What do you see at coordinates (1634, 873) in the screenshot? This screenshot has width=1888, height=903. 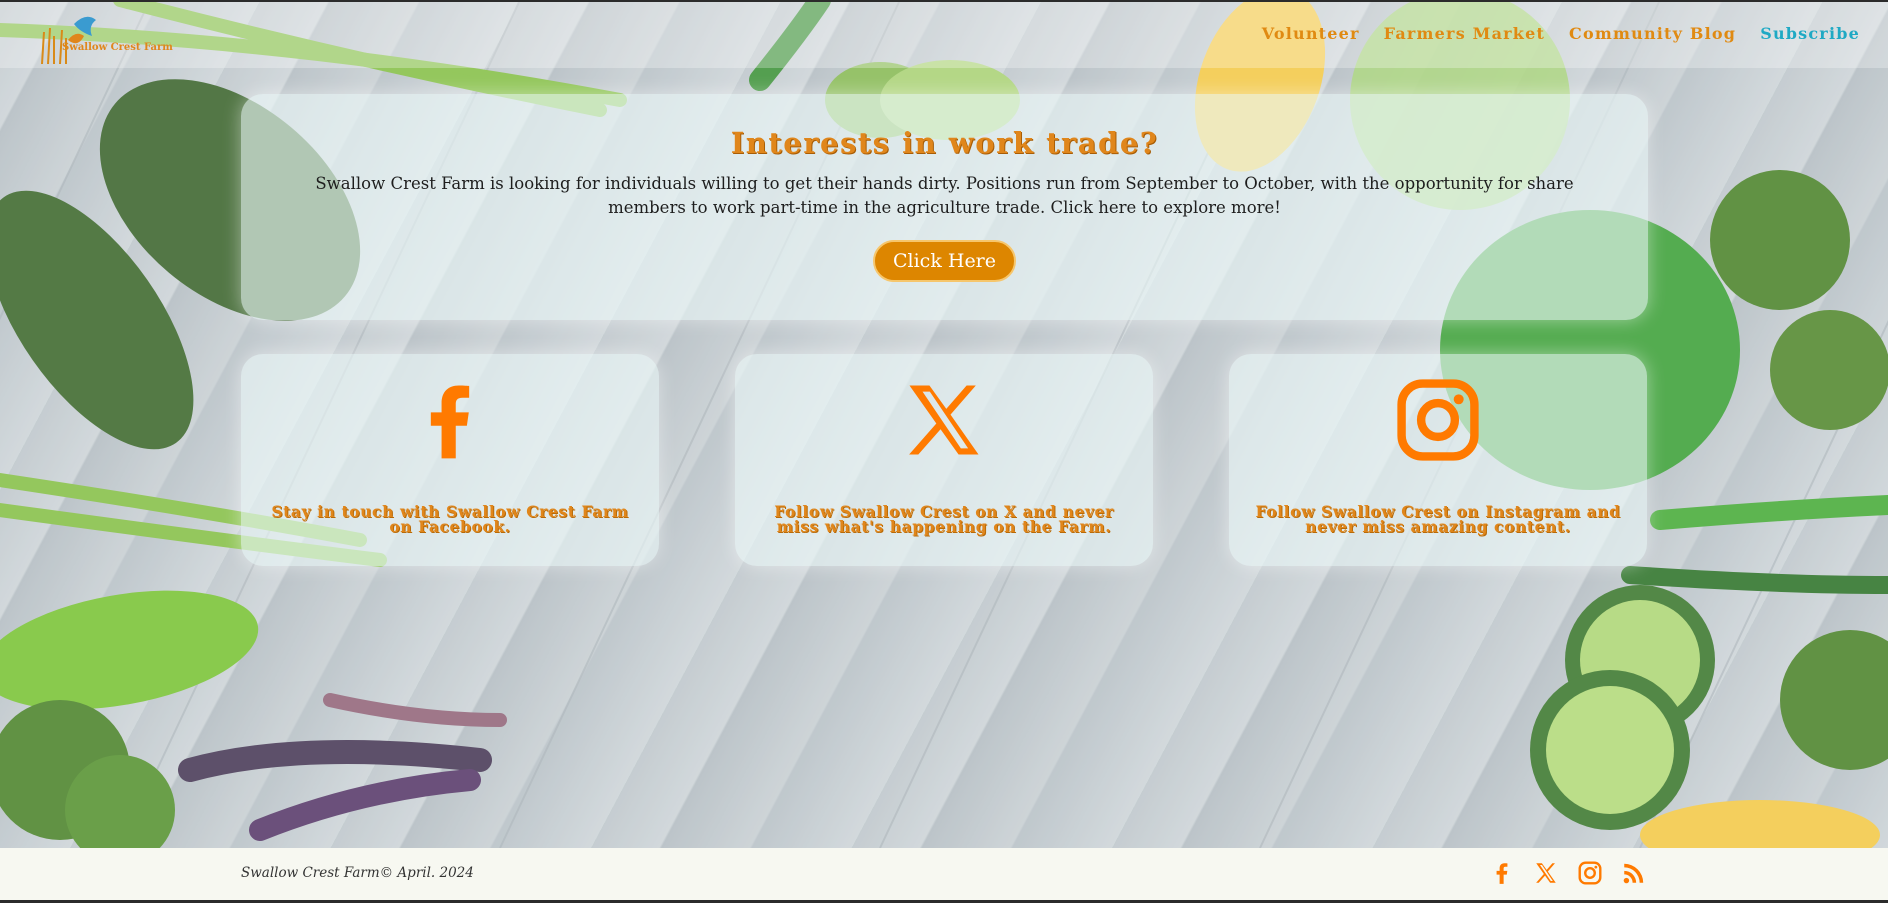 I see `rss-icon` at bounding box center [1634, 873].